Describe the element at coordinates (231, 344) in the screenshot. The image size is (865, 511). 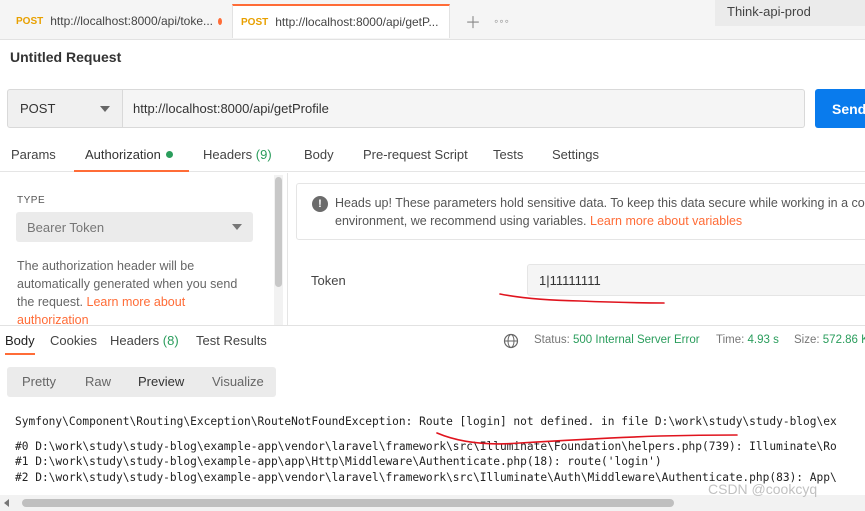
I see `response-tab-test-results: Test Results` at that location.